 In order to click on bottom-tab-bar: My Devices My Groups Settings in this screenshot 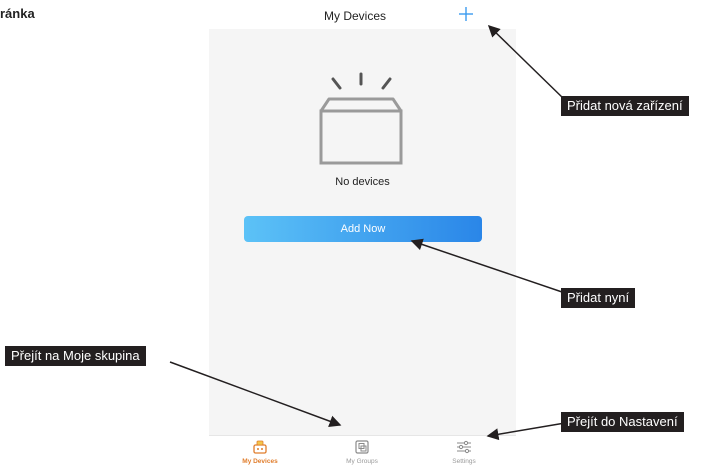, I will do `click(362, 451)`.